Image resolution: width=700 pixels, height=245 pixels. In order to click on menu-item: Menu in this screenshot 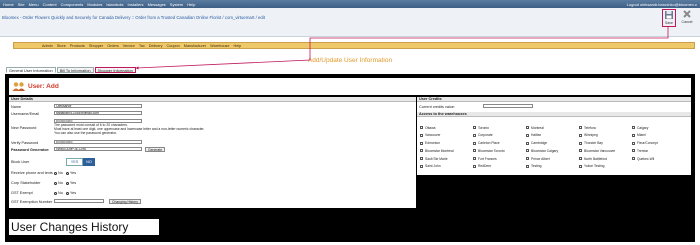, I will do `click(34, 4)`.